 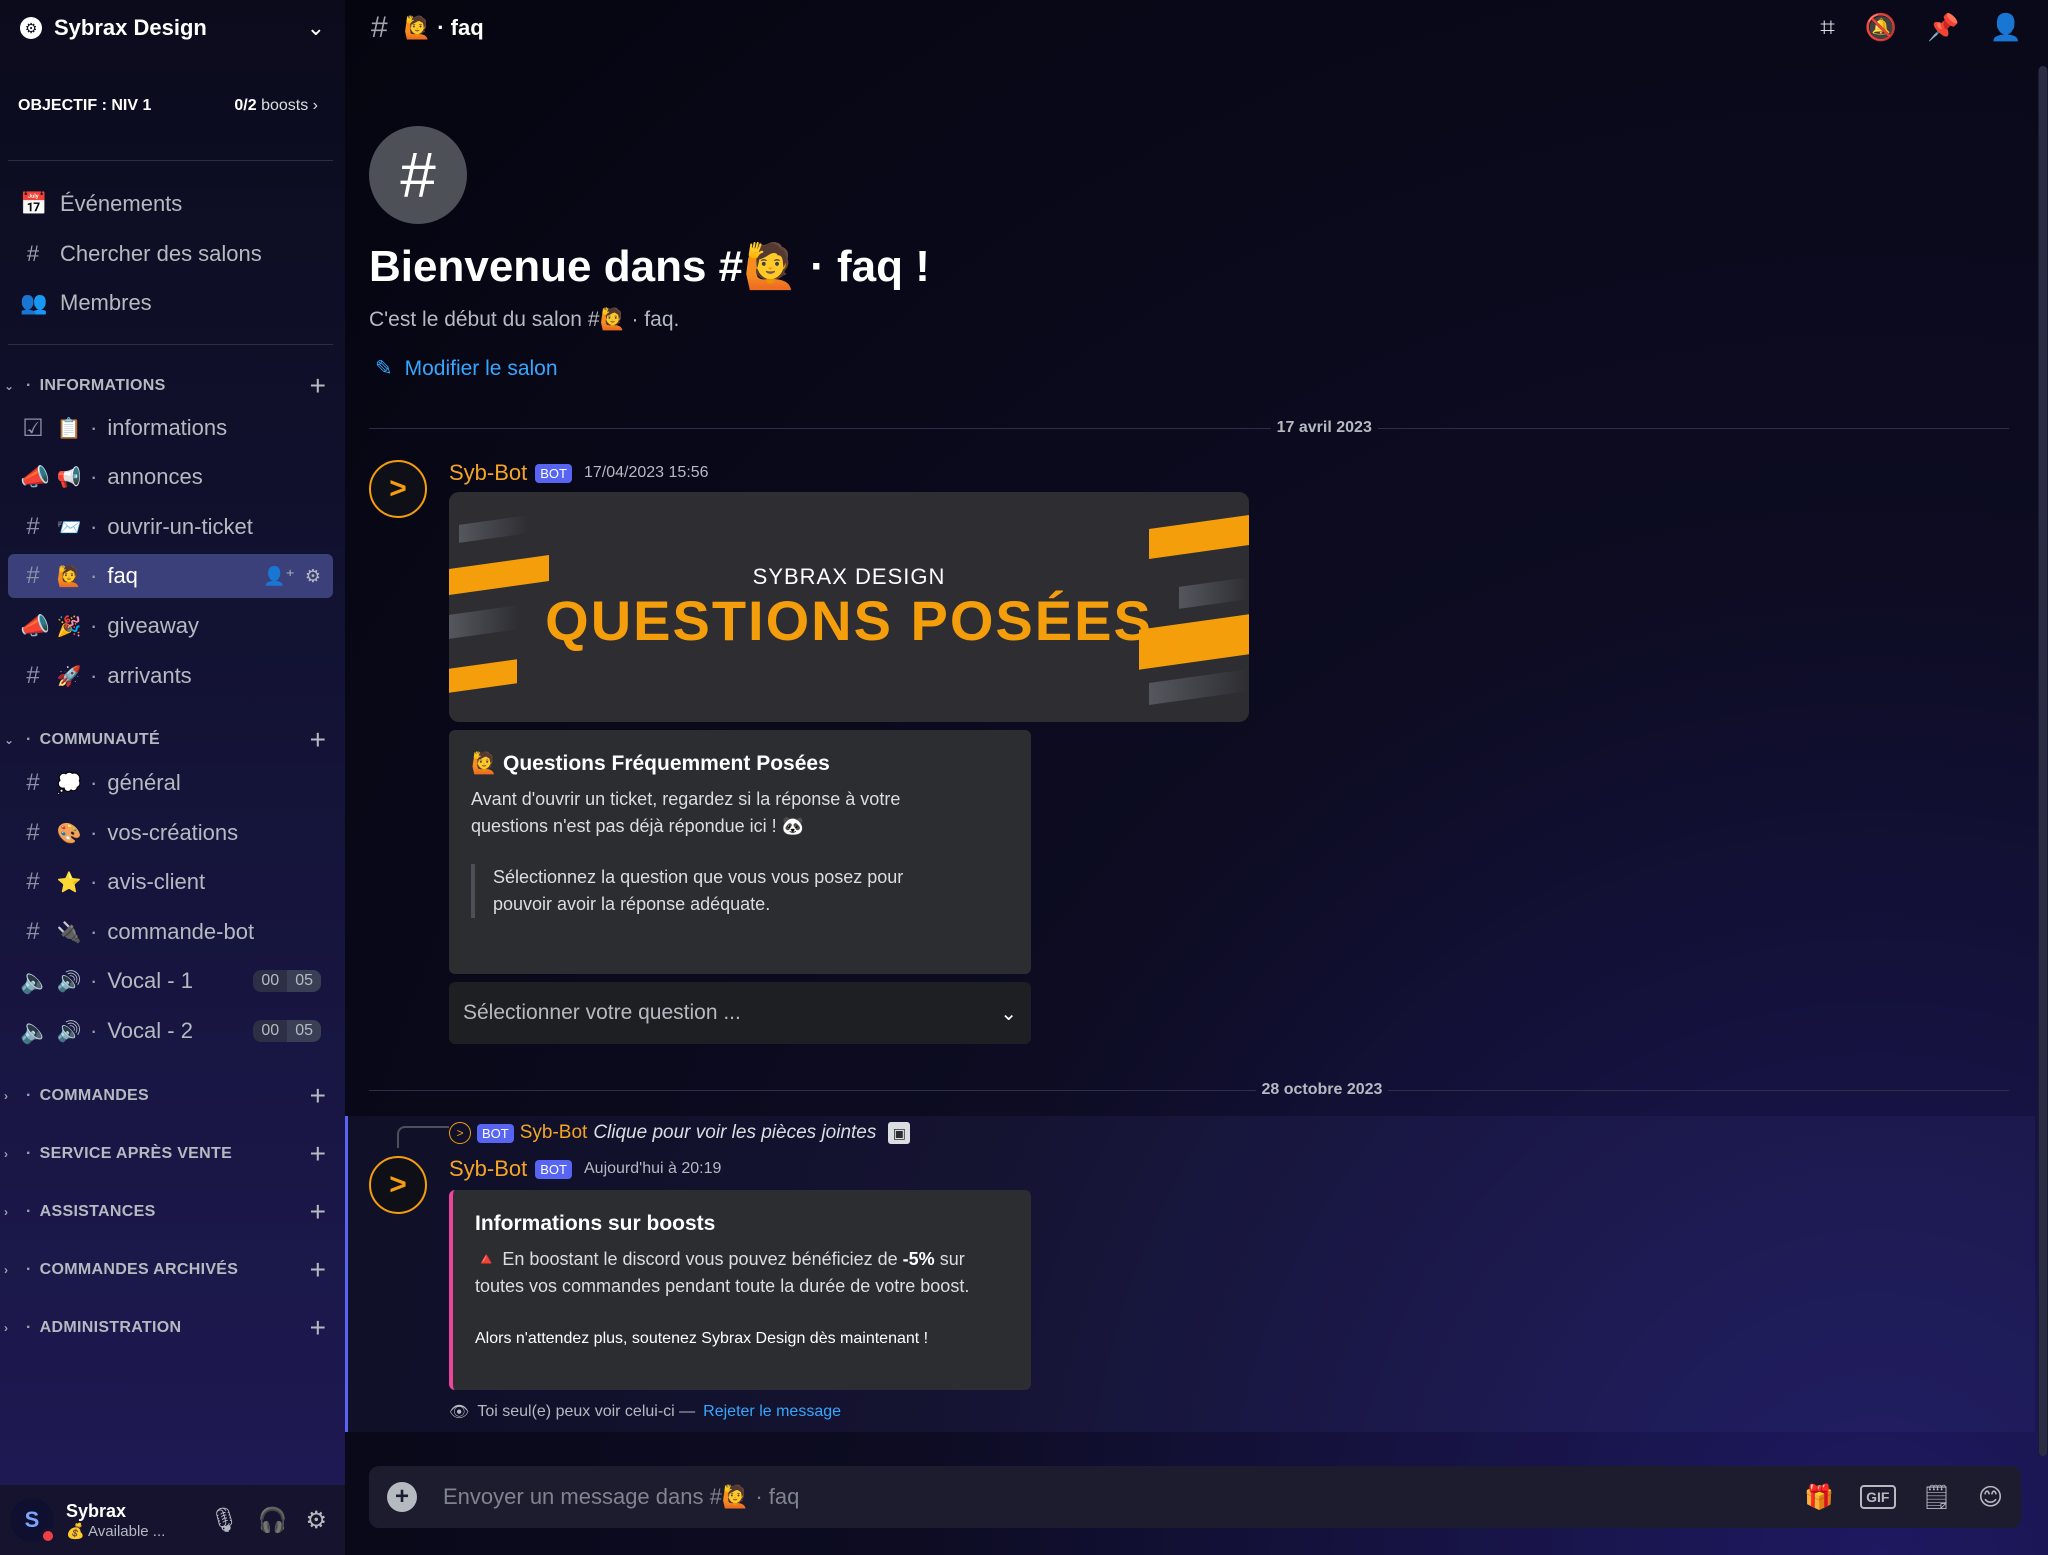 What do you see at coordinates (1937, 1497) in the screenshot?
I see `sticker-icon: 🗒` at bounding box center [1937, 1497].